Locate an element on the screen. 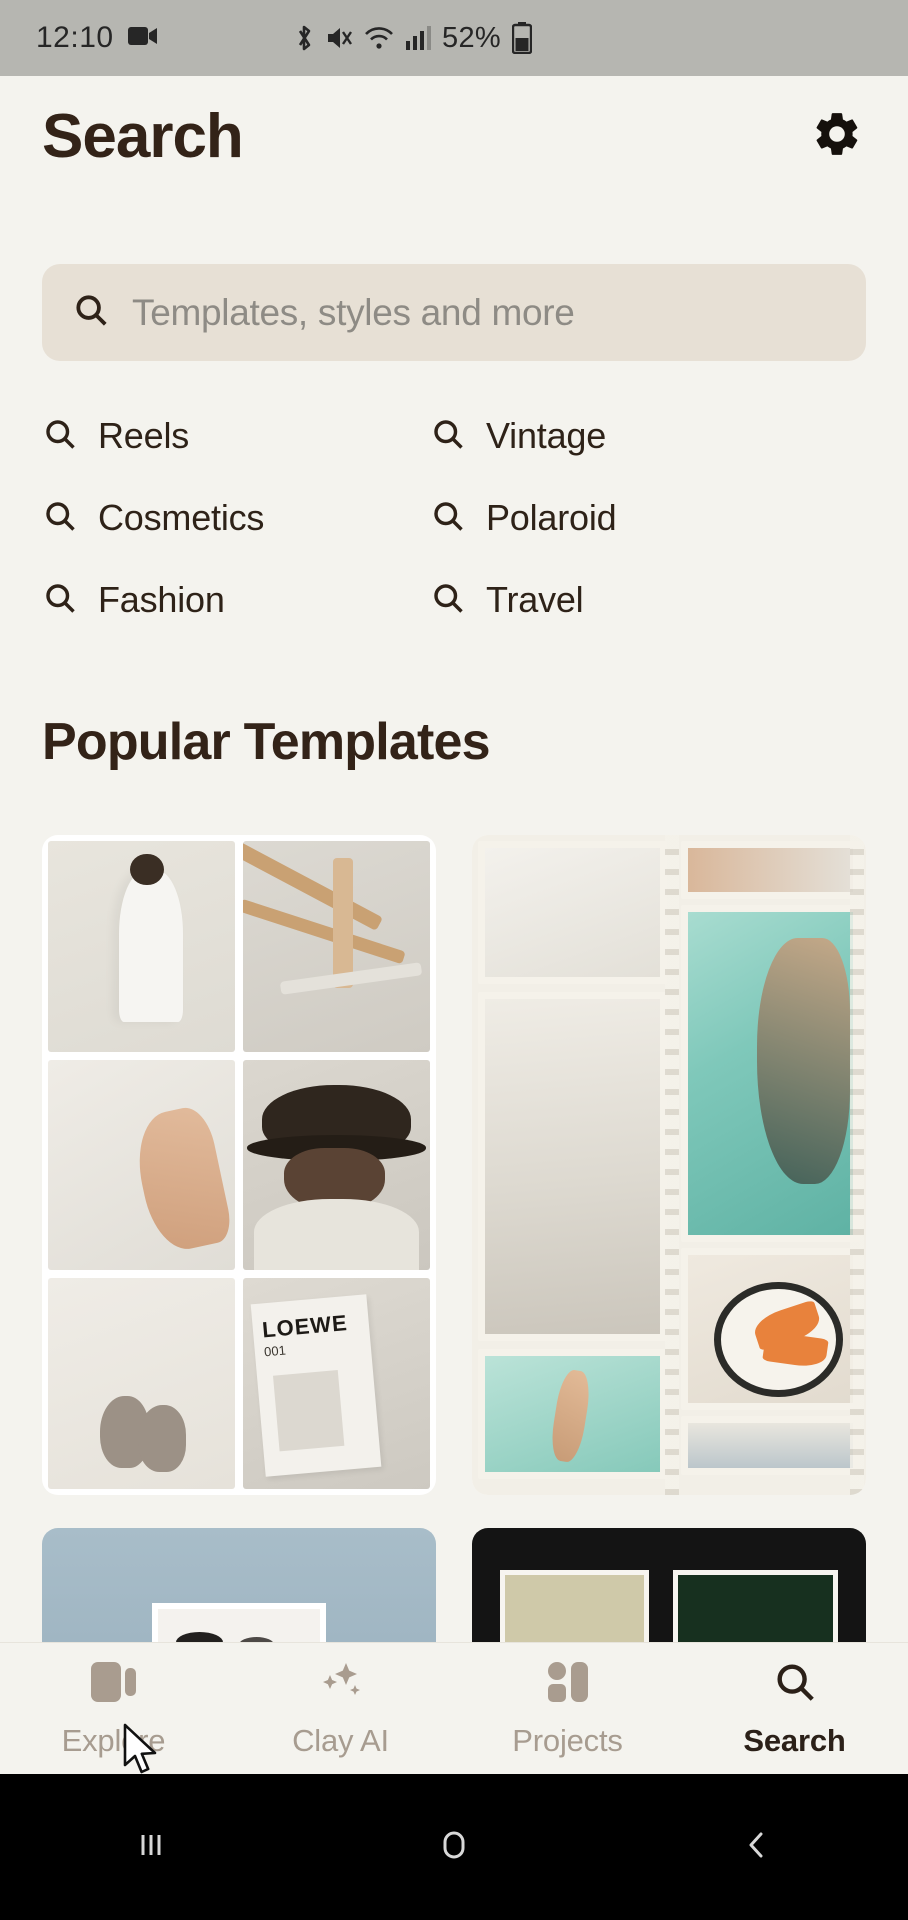 The width and height of the screenshot is (908, 1920). collage-tile: LOEWE 001 is located at coordinates (336, 1383).